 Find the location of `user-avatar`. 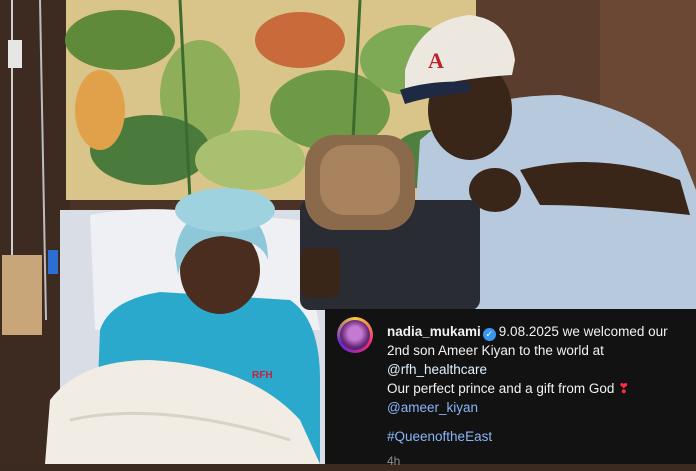

user-avatar is located at coordinates (355, 335).